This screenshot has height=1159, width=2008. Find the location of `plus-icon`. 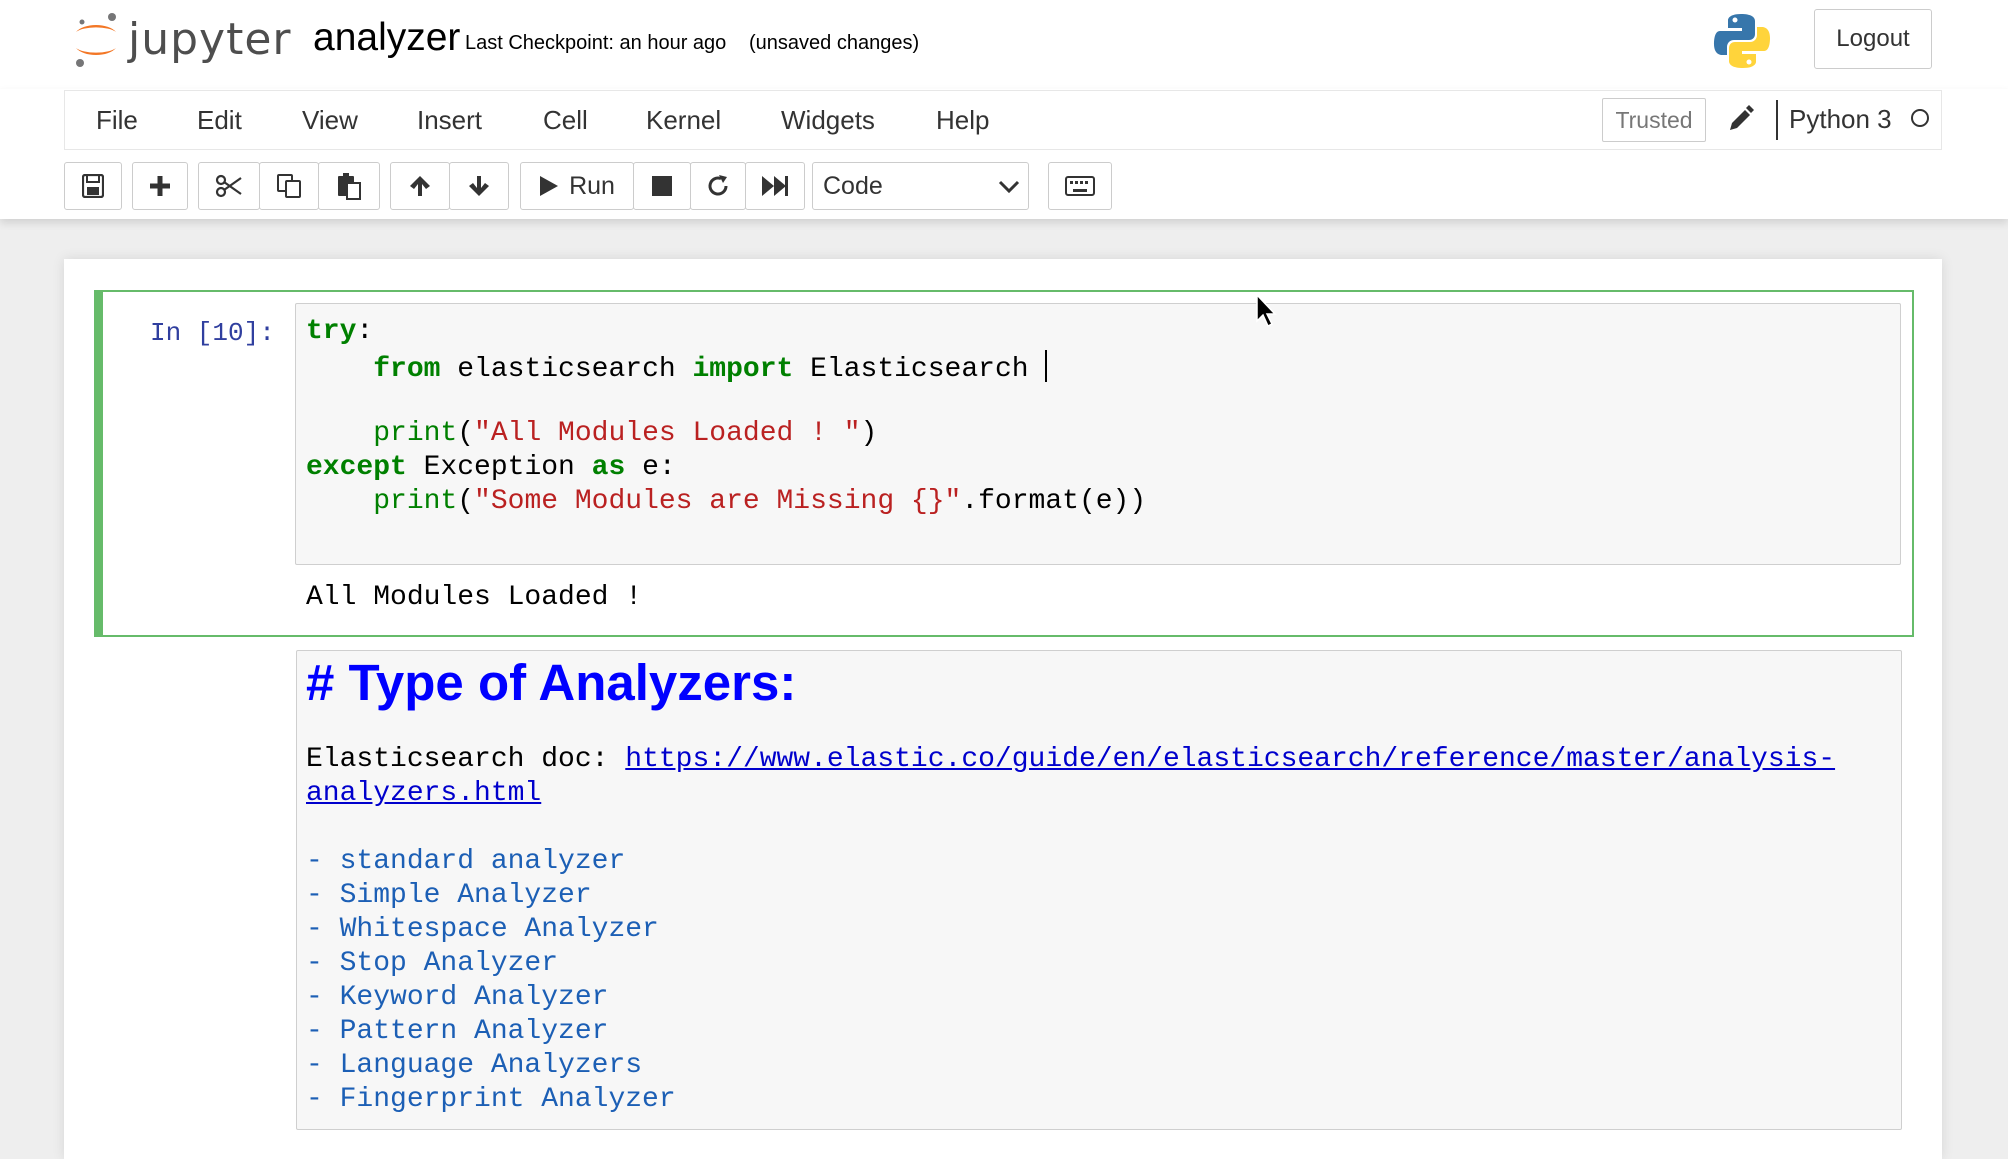

plus-icon is located at coordinates (160, 186).